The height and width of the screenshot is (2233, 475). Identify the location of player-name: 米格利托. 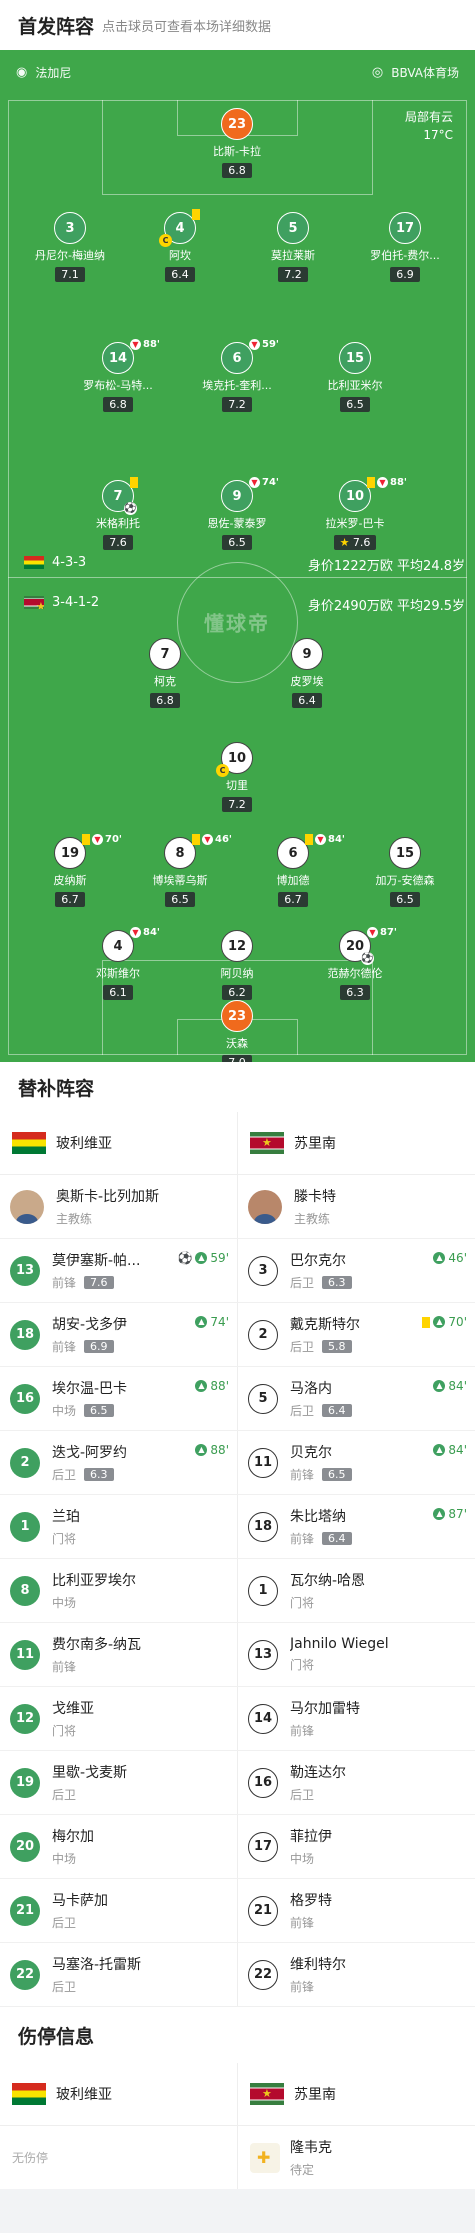
(118, 523).